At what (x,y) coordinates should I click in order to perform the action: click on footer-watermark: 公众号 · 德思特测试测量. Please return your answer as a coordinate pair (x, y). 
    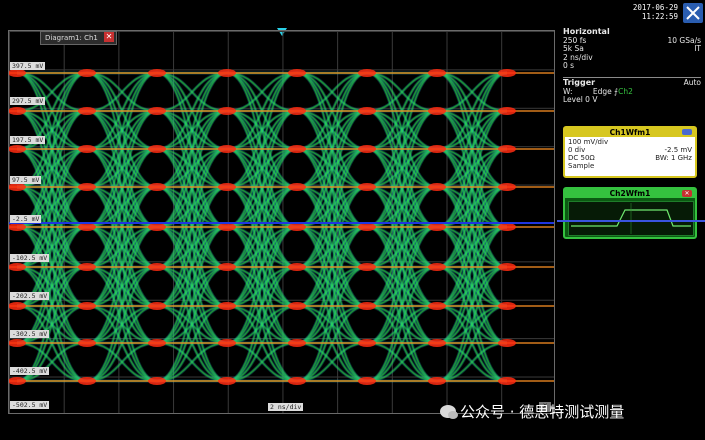
    Looking at the image, I should click on (532, 411).